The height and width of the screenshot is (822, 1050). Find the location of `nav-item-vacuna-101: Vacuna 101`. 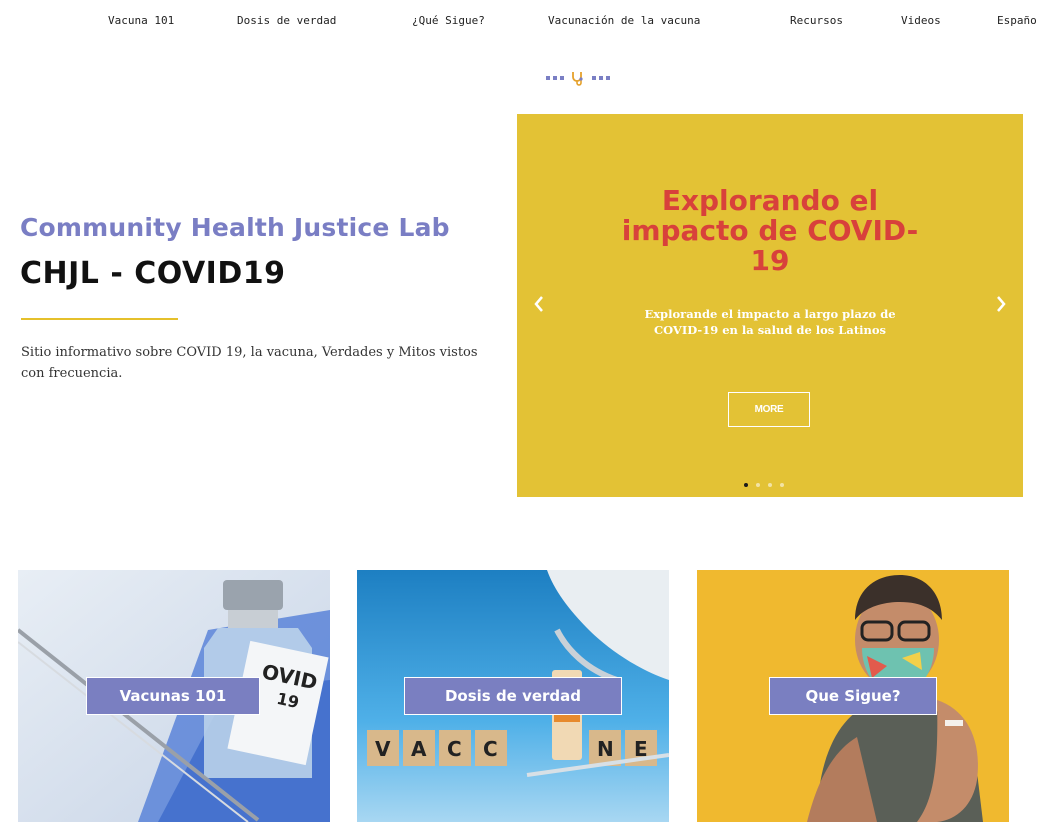

nav-item-vacuna-101: Vacuna 101 is located at coordinates (141, 20).